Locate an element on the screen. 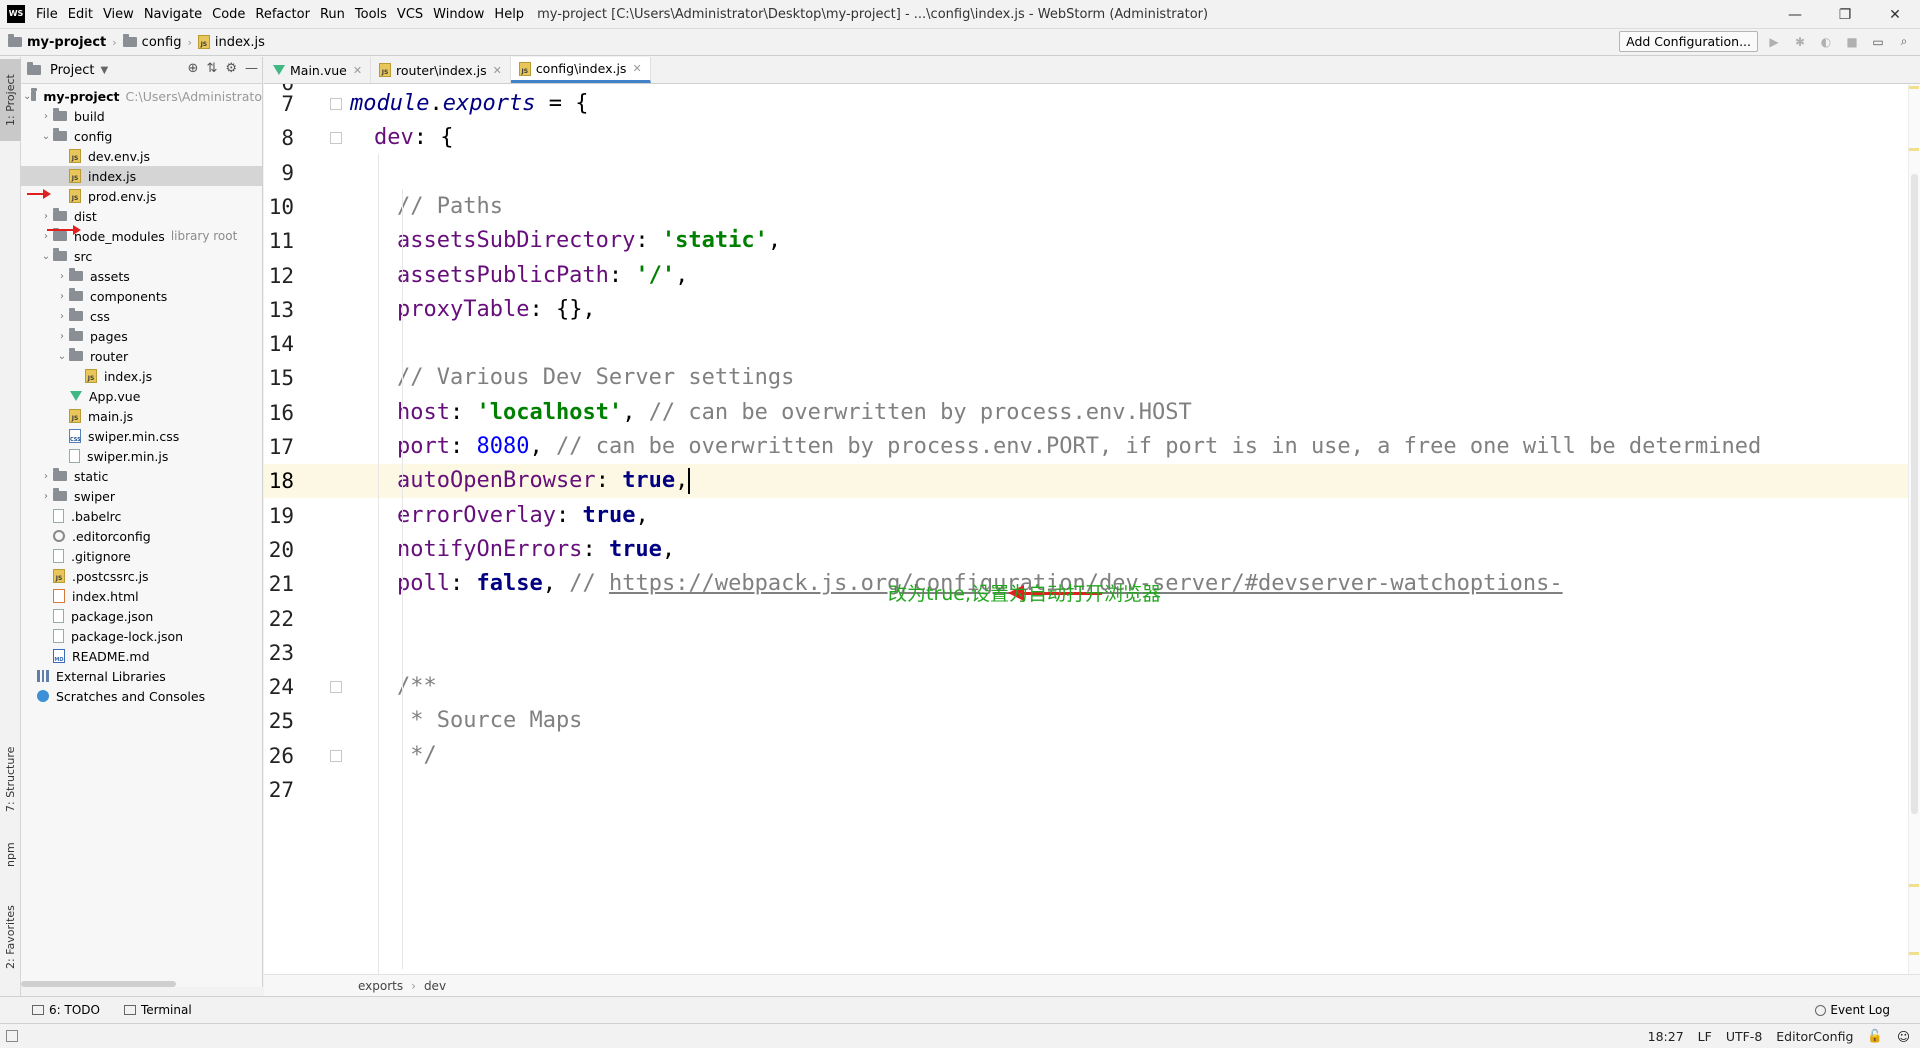 The height and width of the screenshot is (1048, 1920). tree-item: › build is located at coordinates (141, 116).